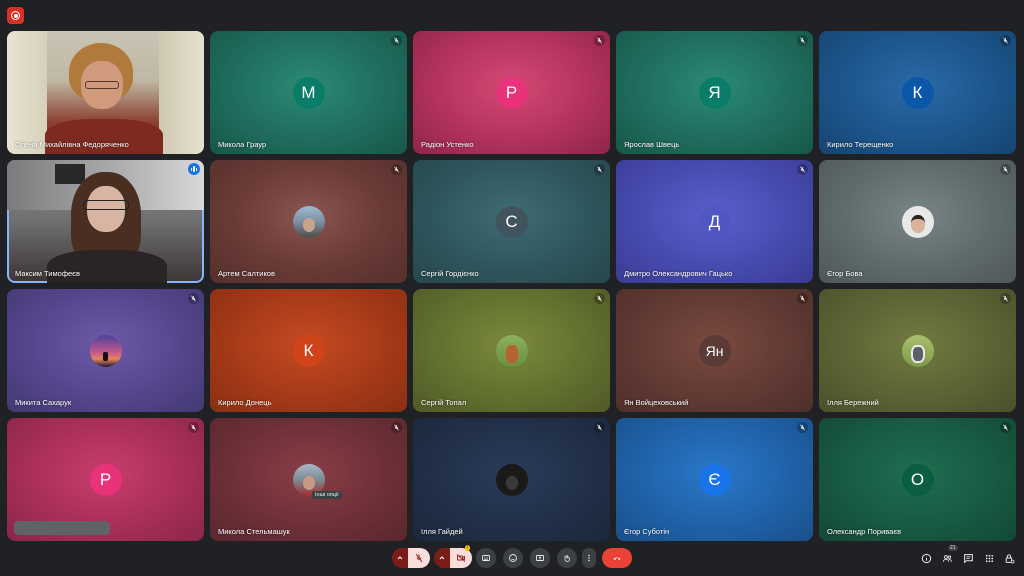  I want to click on chat-button, so click(968, 558).